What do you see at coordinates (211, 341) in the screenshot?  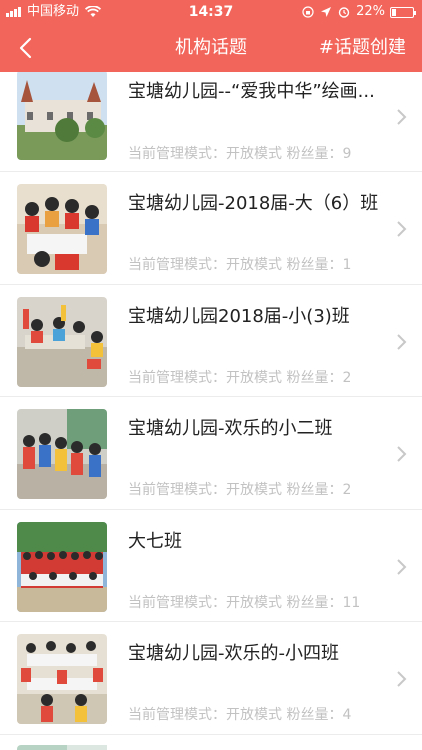 I see `list-item: 宝塘幼儿园2018届-小(3)班 当前管理模式：开放模式 粉丝量：2` at bounding box center [211, 341].